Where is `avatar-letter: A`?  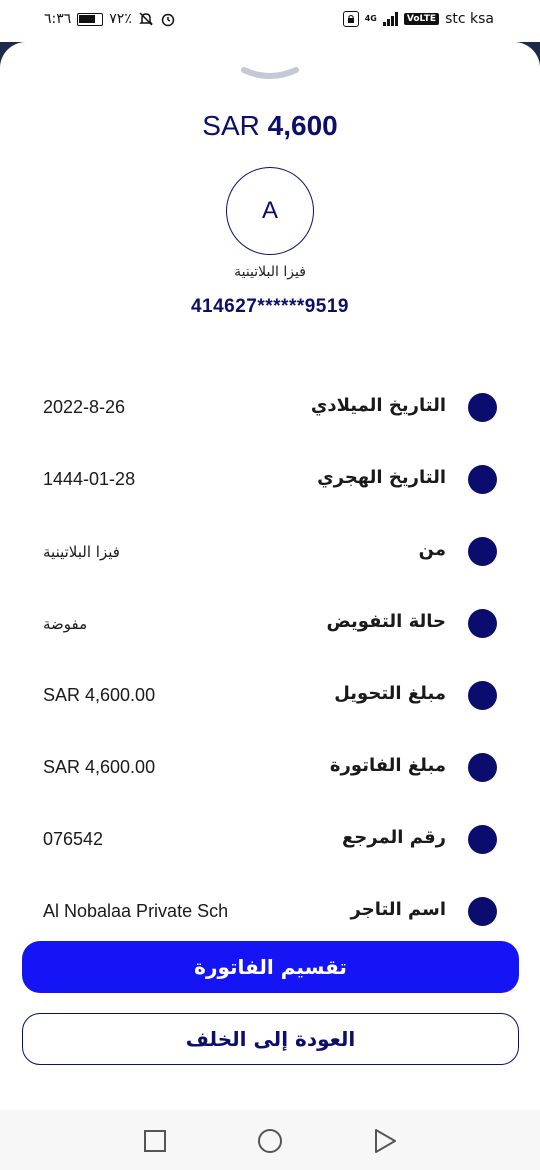 avatar-letter: A is located at coordinates (269, 210).